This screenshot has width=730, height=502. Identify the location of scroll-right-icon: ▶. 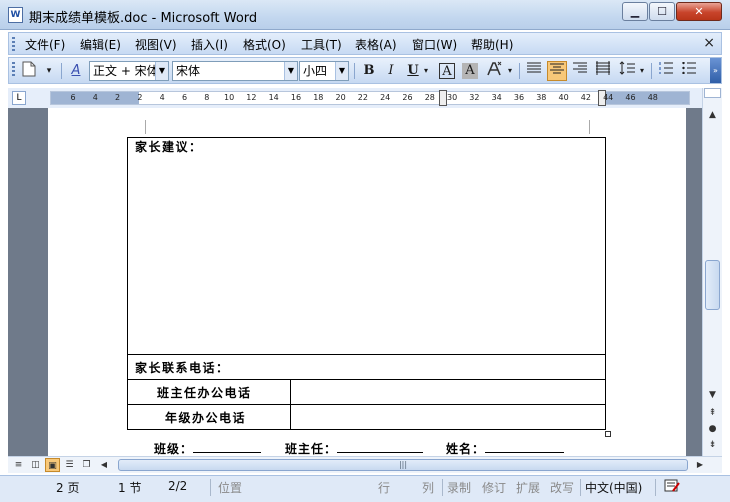
(700, 465).